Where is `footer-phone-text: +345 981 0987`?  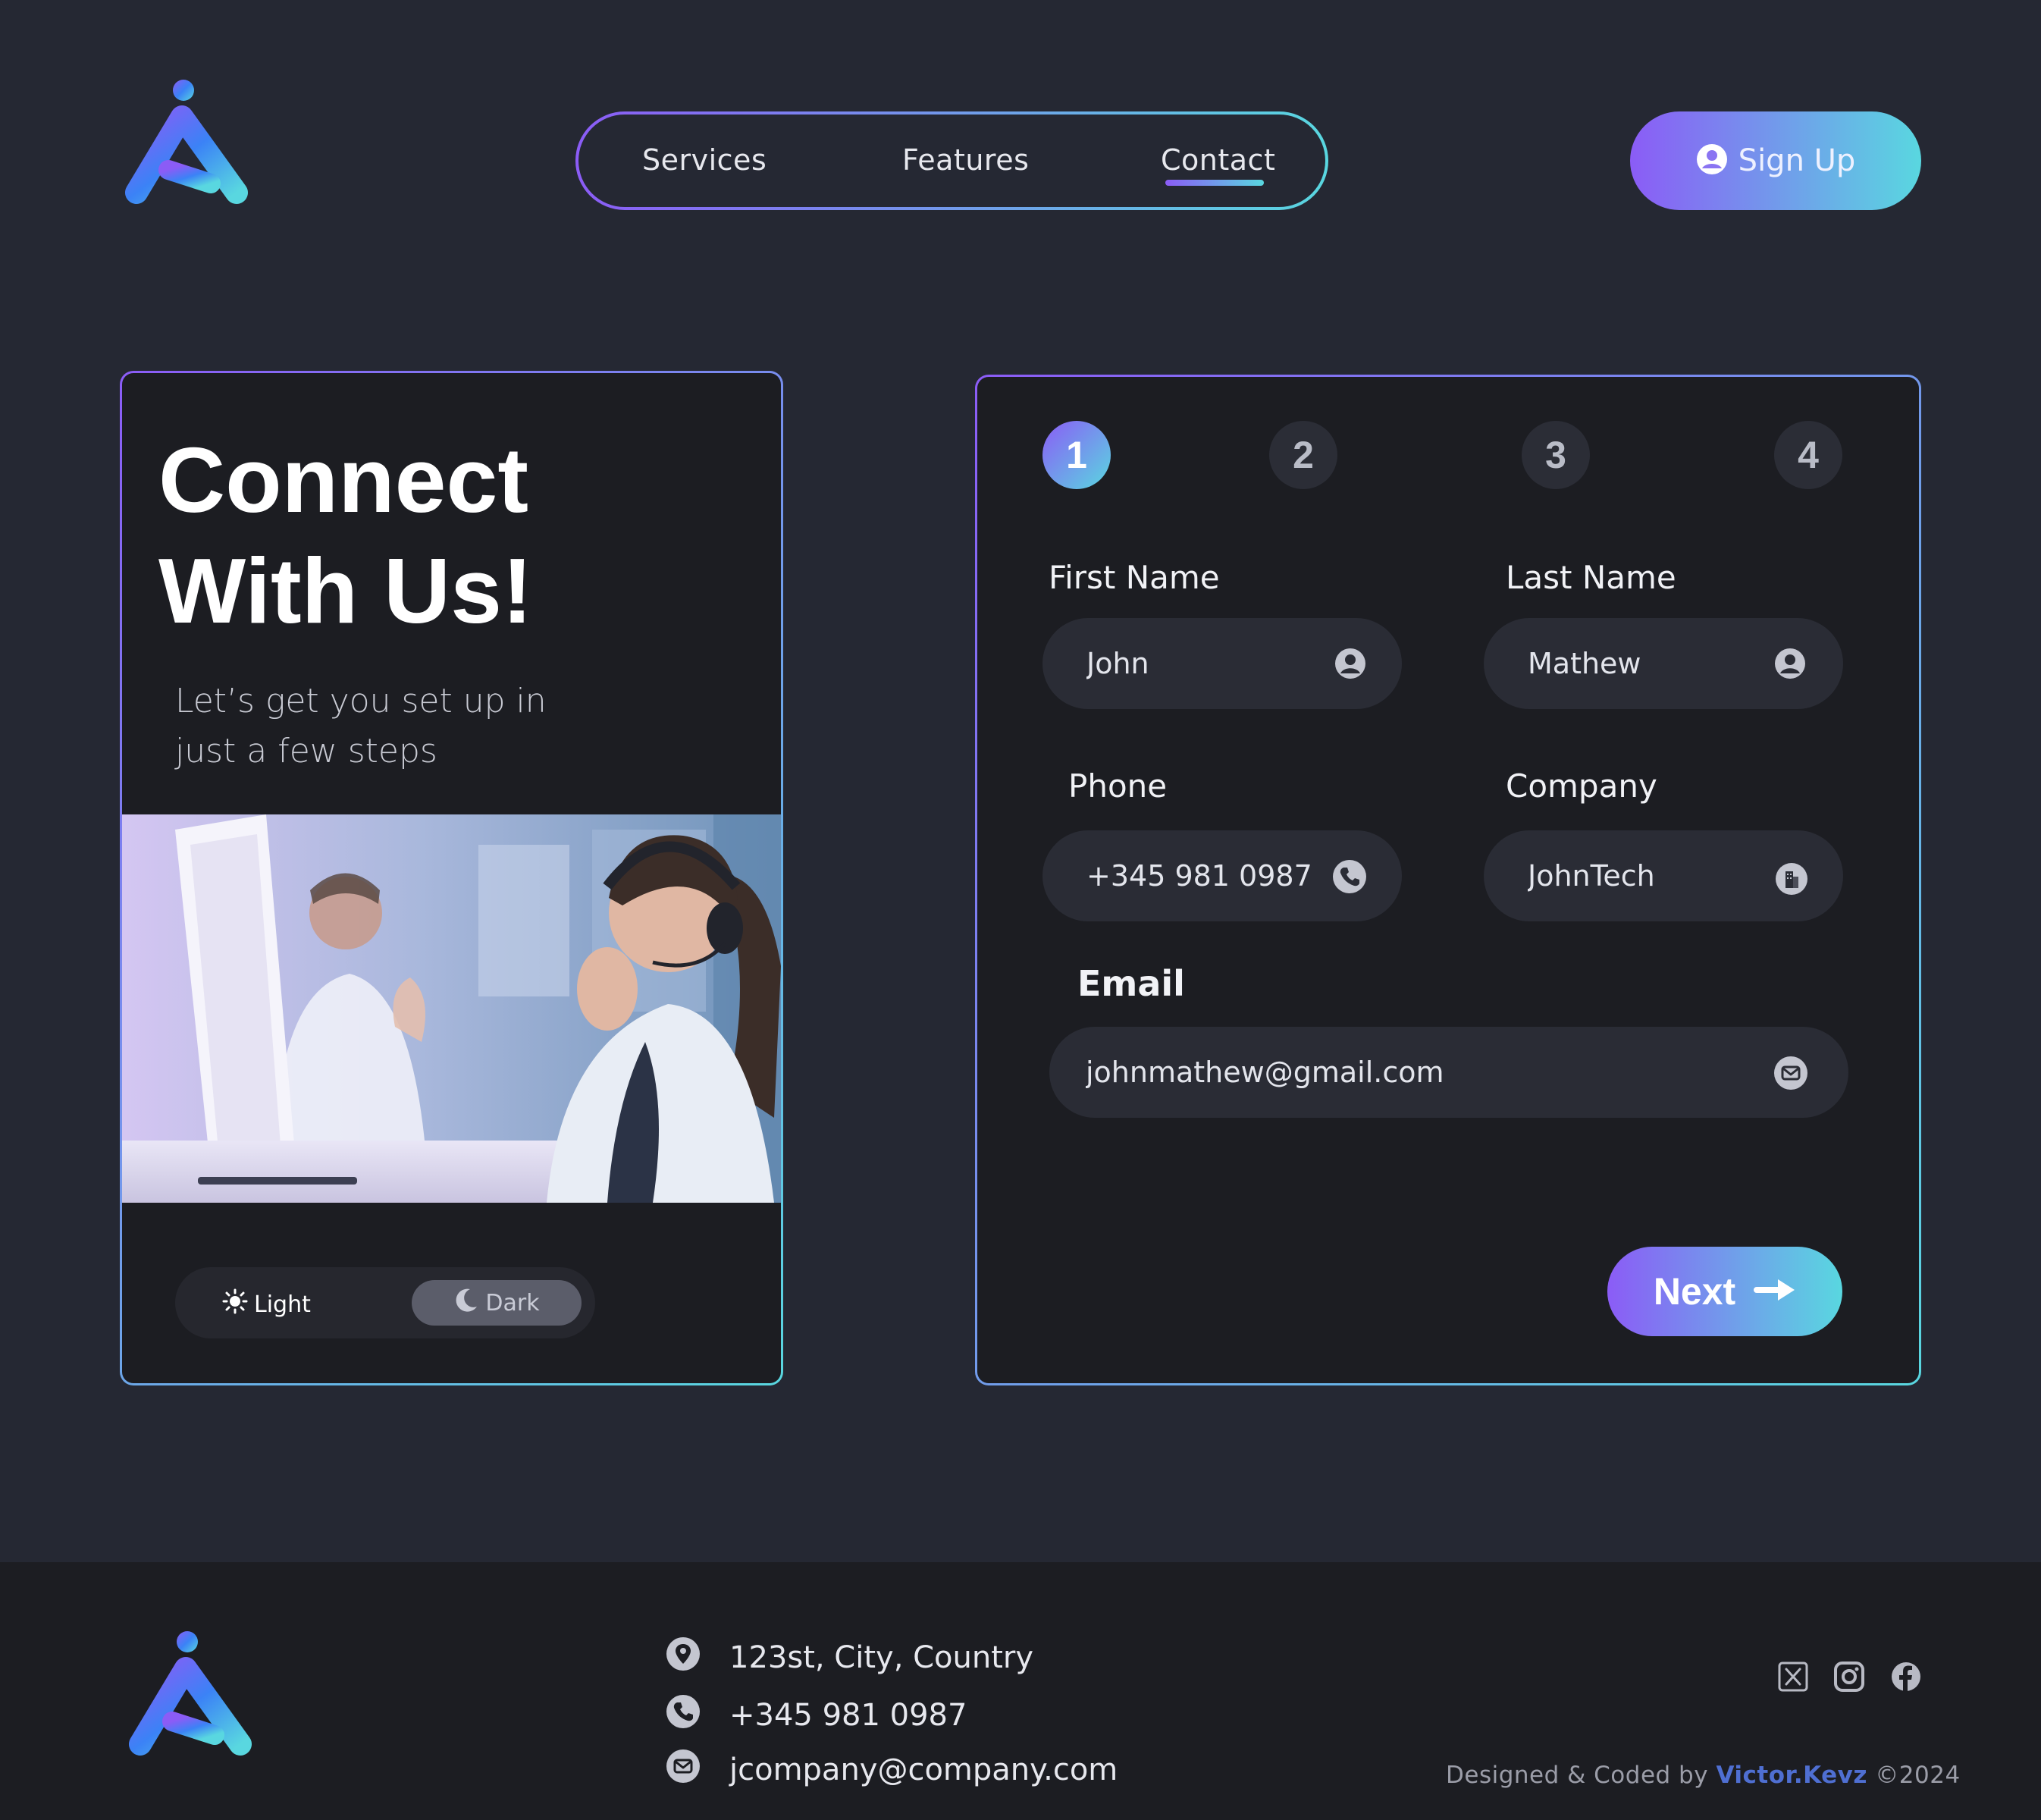 footer-phone-text: +345 981 0987 is located at coordinates (848, 1715).